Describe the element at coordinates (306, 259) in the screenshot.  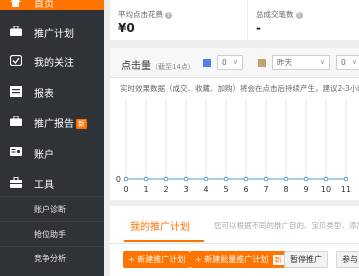
I see `pause-button: 暂停推广` at that location.